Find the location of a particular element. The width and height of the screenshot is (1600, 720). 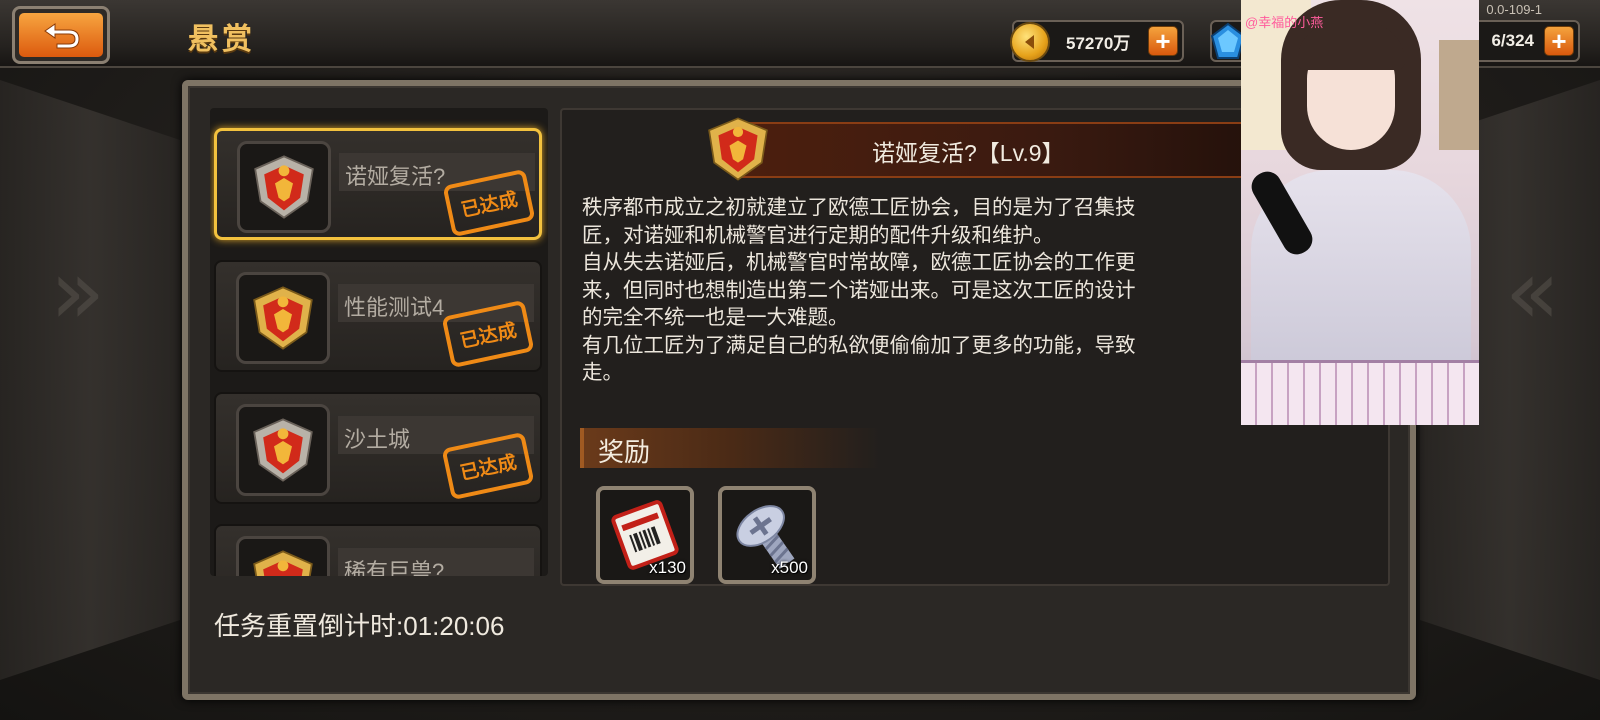

task-item-sand-city: 沙土城 已达成 is located at coordinates (378, 448).